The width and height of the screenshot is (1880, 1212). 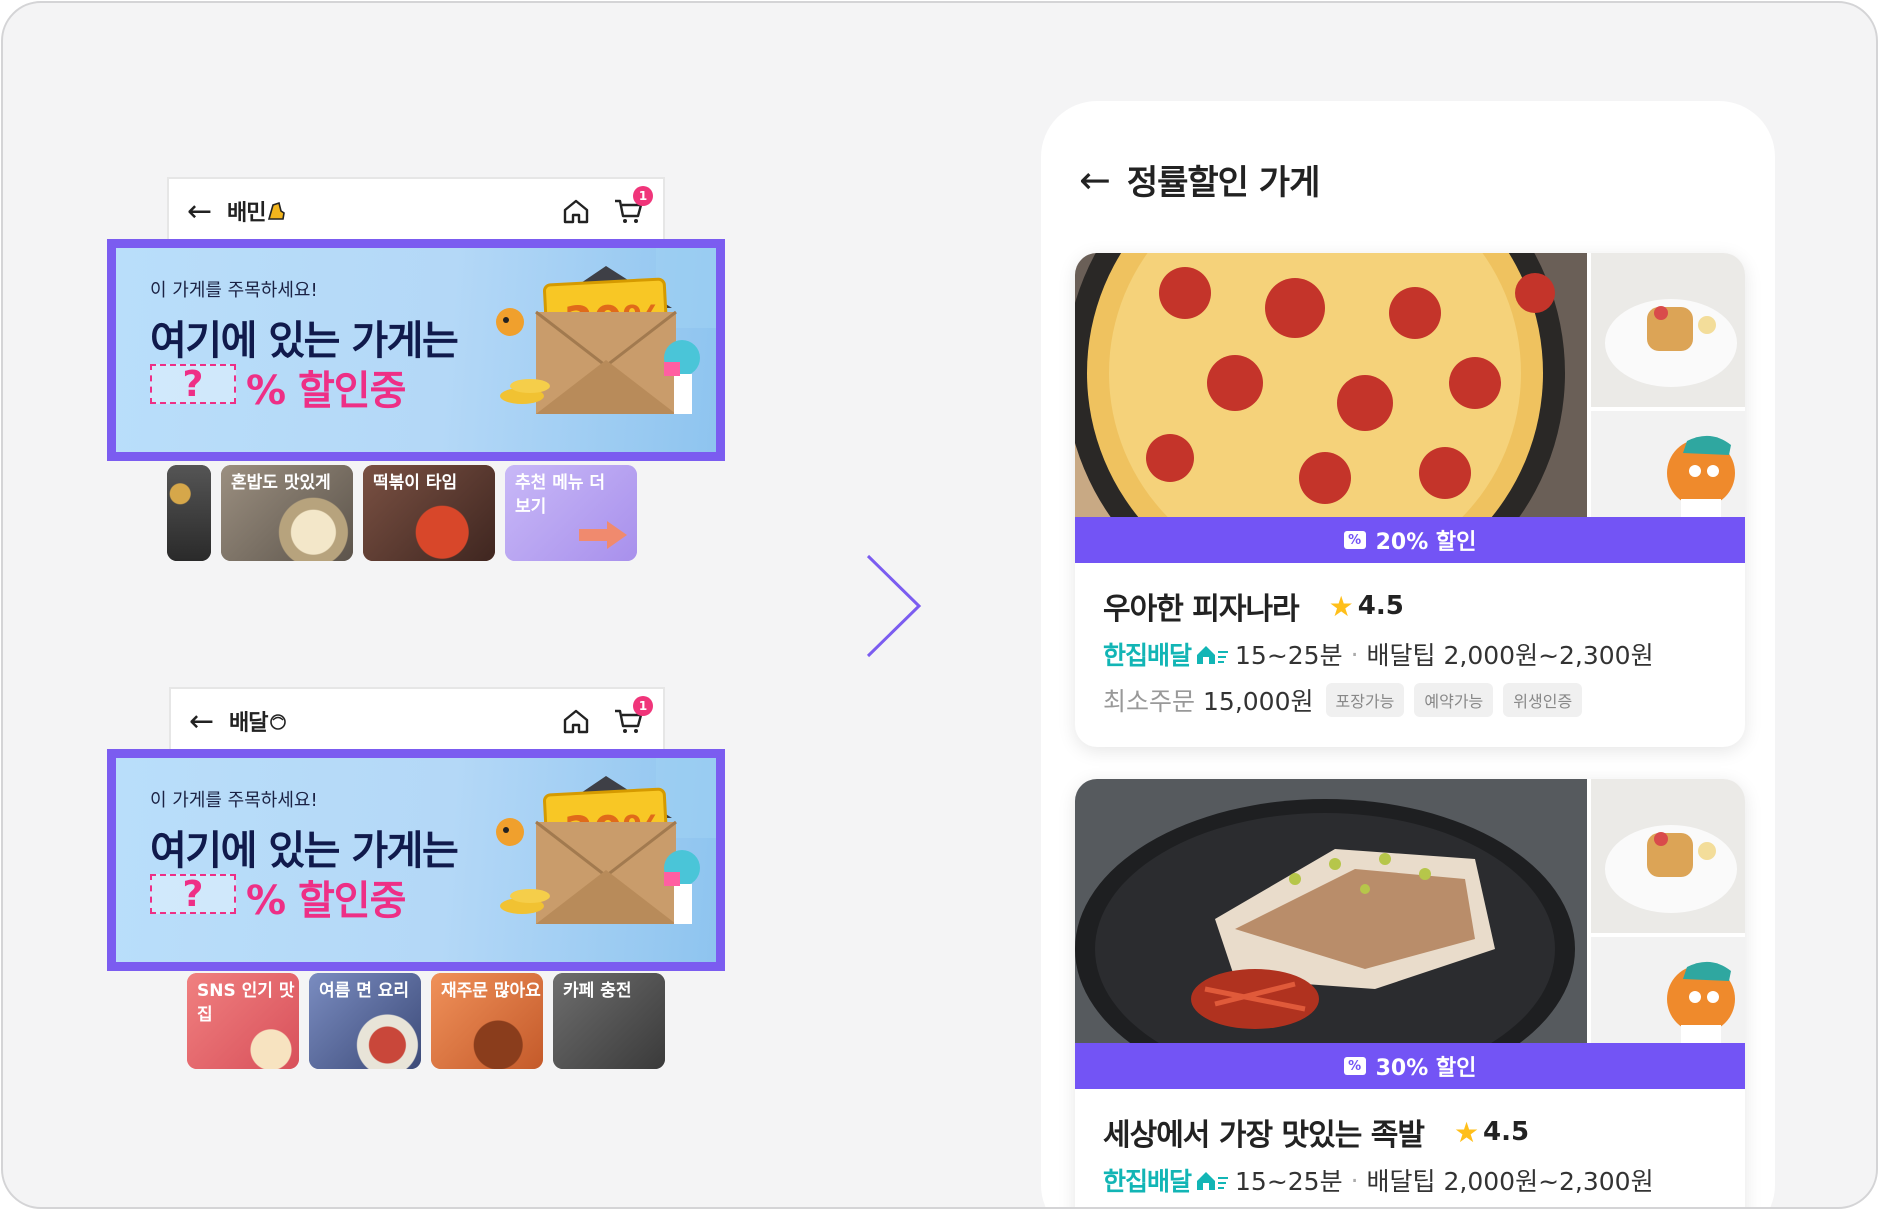 What do you see at coordinates (365, 1021) in the screenshot?
I see `category-chip: 여름 면 요리` at bounding box center [365, 1021].